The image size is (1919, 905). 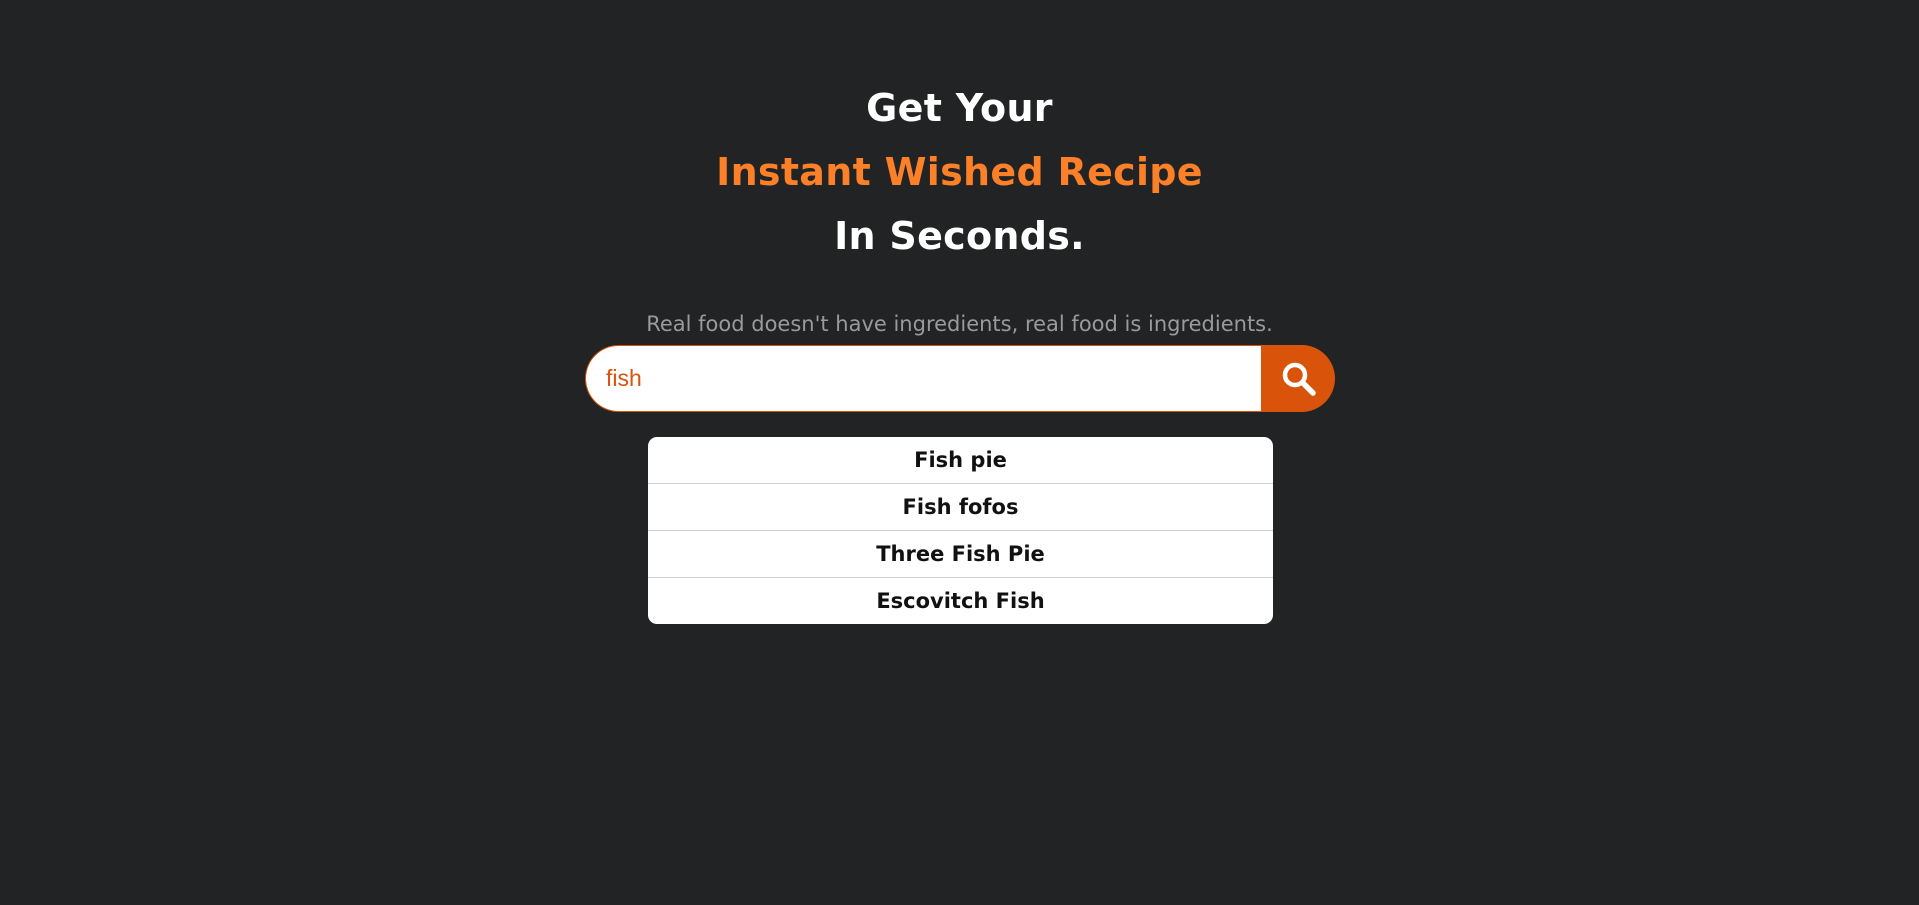 I want to click on search-icon, so click(x=1299, y=379).